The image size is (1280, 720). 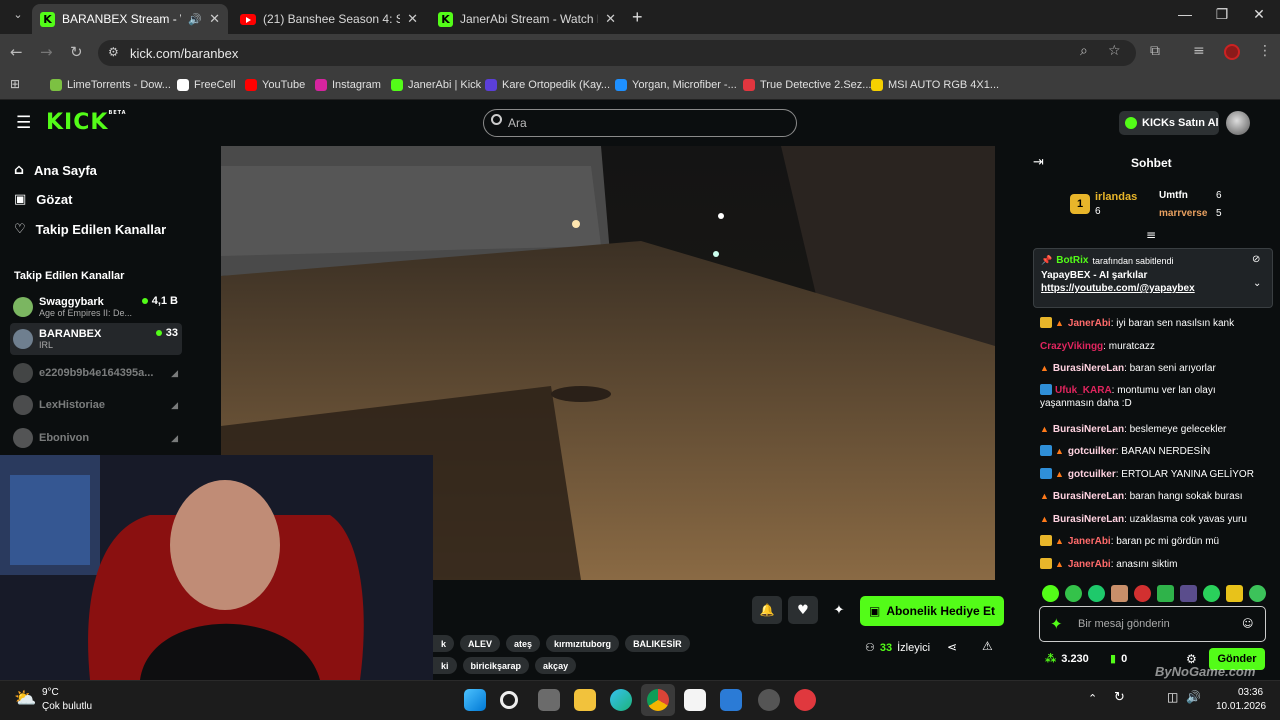 What do you see at coordinates (195, 19) in the screenshot?
I see `speaker-icon: 🔊` at bounding box center [195, 19].